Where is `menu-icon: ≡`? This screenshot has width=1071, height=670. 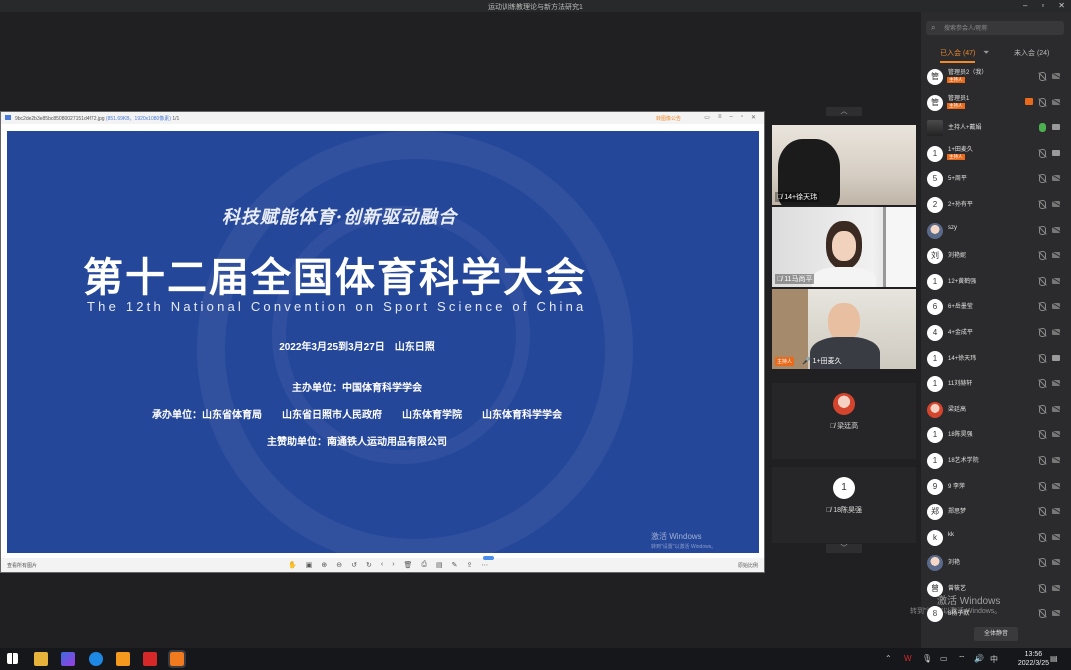 menu-icon: ≡ is located at coordinates (720, 117).